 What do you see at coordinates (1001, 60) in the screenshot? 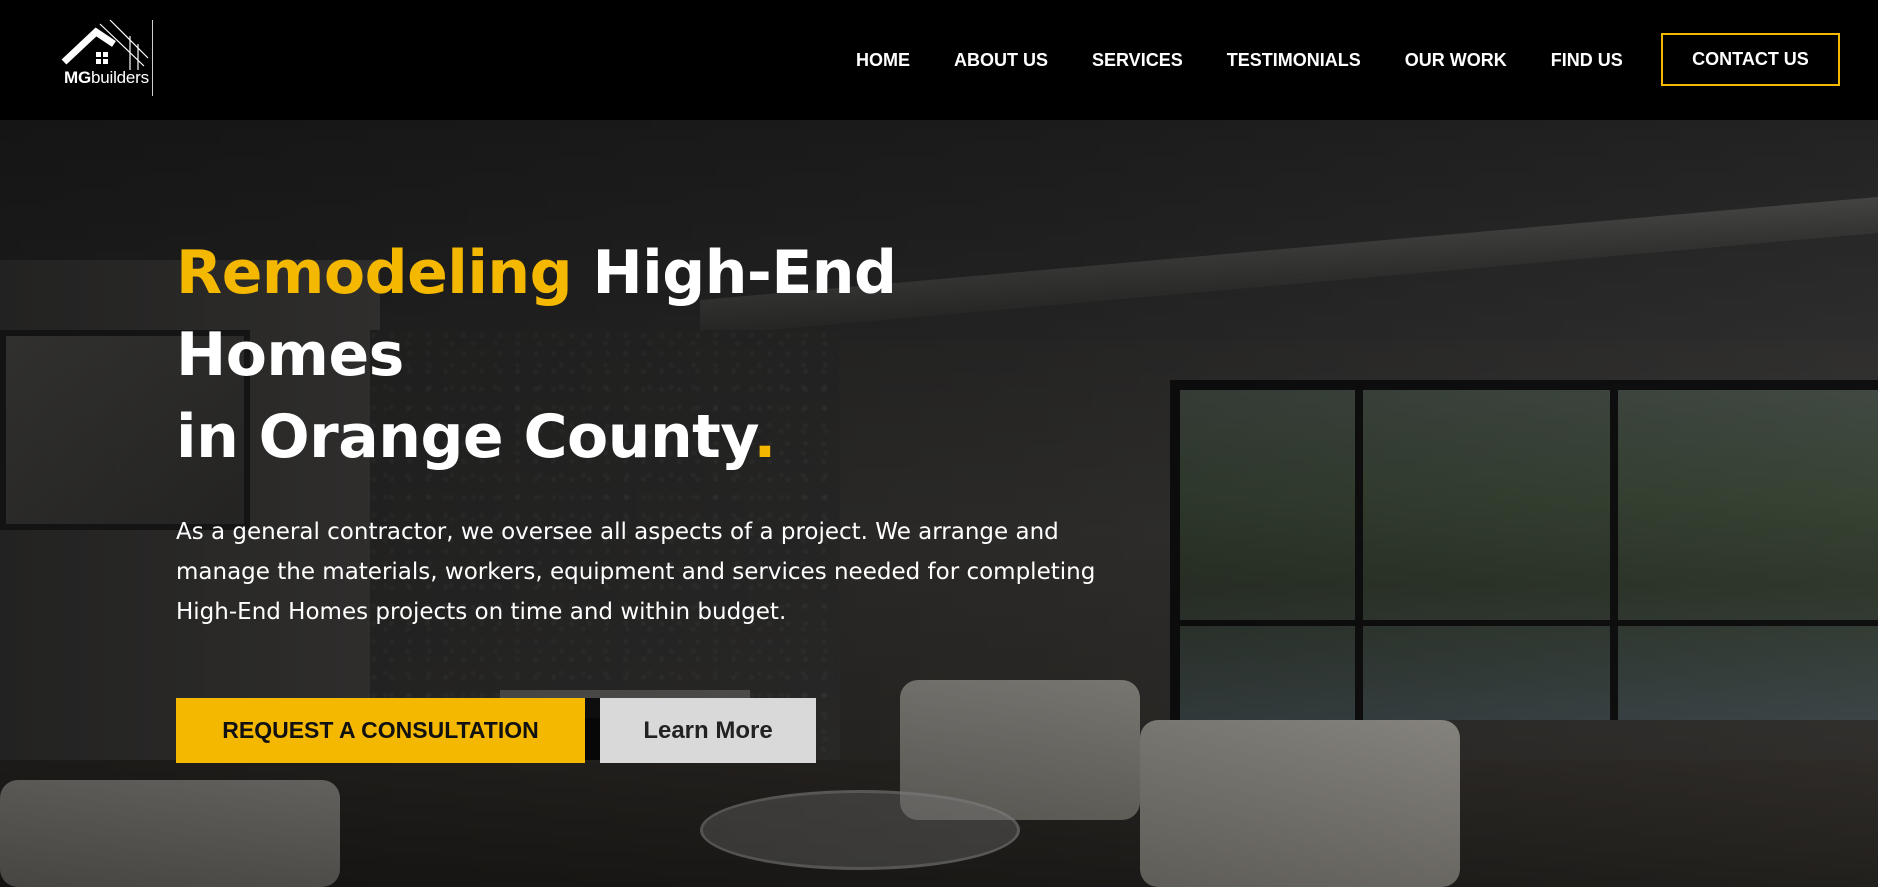
I see `nav-item-about-us: ABOUT US` at bounding box center [1001, 60].